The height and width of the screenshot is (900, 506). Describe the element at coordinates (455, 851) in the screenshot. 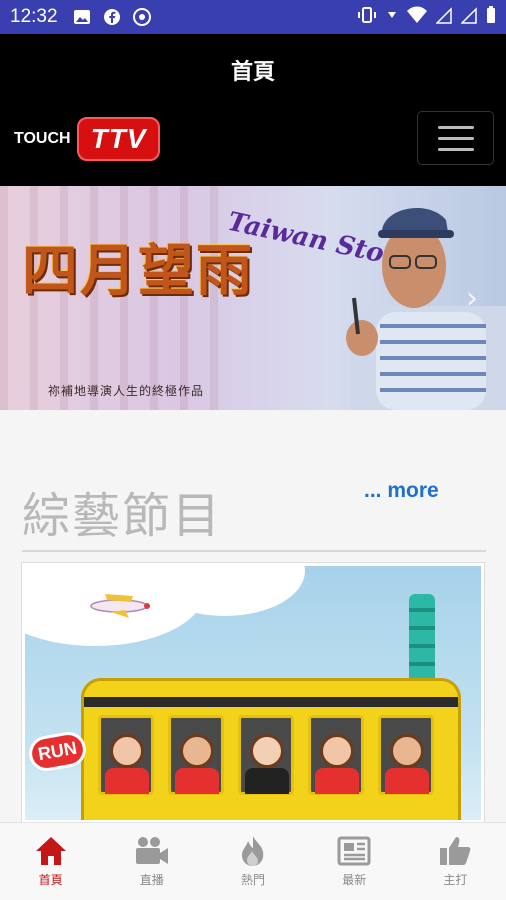

I see `thumbs-up-icon` at that location.